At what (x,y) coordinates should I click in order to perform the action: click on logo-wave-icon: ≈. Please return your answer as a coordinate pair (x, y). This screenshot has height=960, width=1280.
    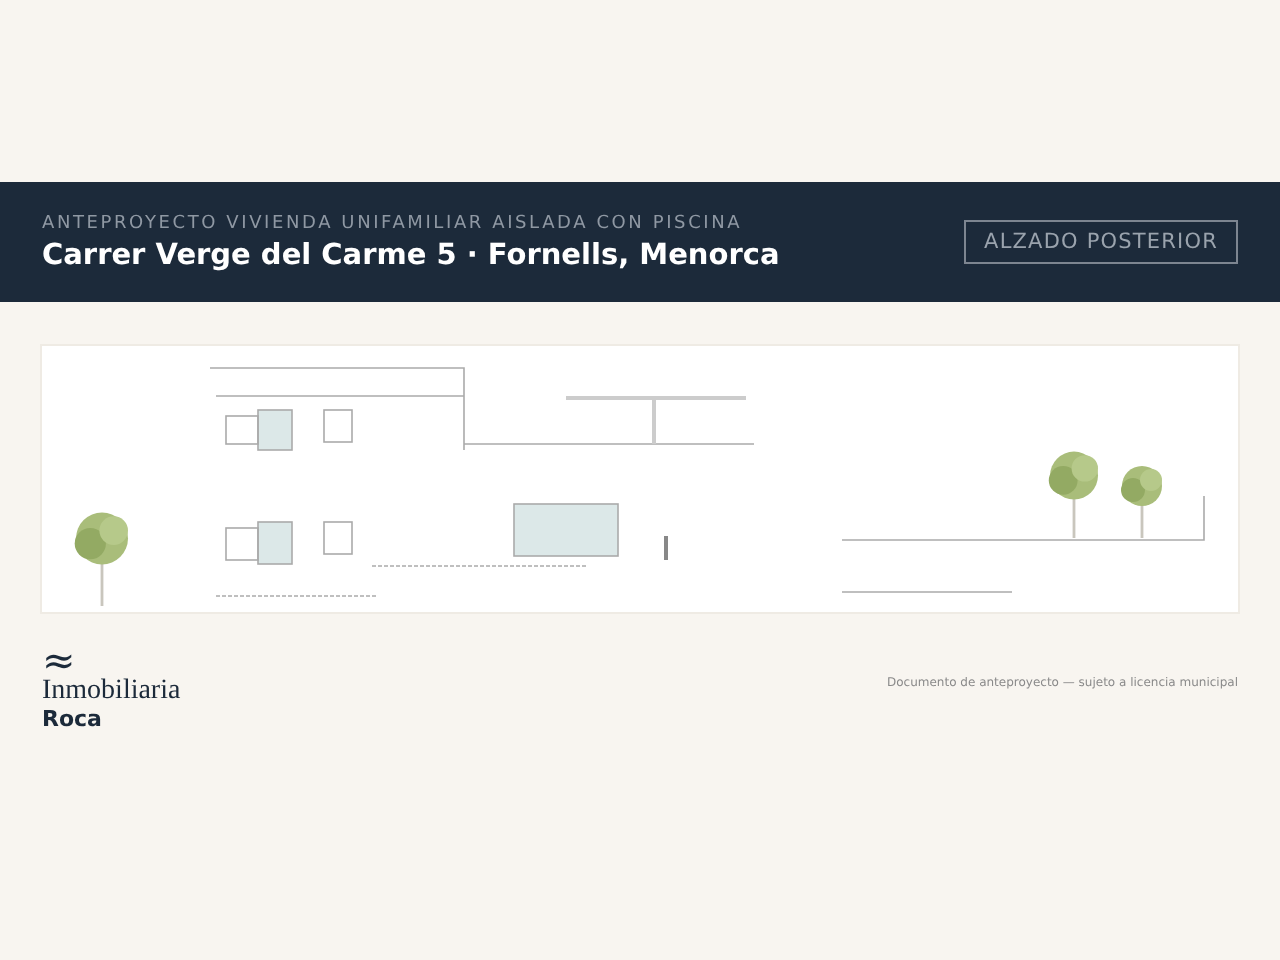
    Looking at the image, I should click on (111, 660).